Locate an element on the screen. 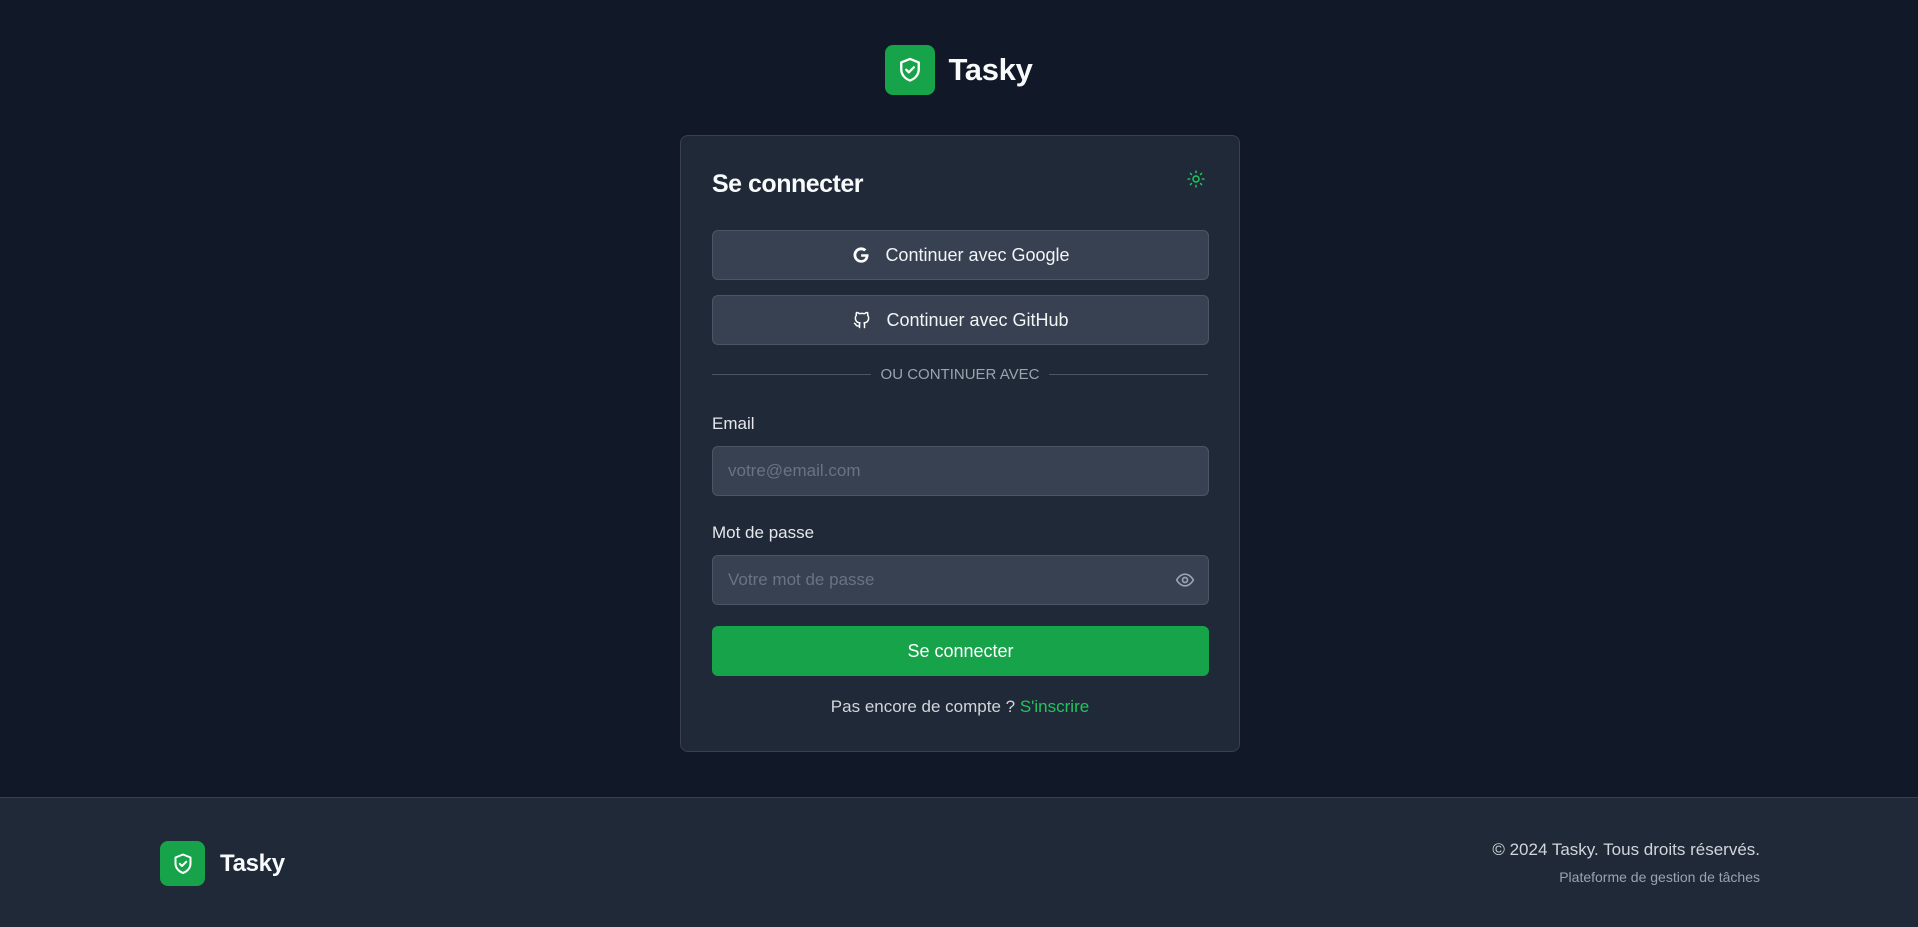 This screenshot has height=927, width=1918. login-submit-button: Se connecter is located at coordinates (960, 651).